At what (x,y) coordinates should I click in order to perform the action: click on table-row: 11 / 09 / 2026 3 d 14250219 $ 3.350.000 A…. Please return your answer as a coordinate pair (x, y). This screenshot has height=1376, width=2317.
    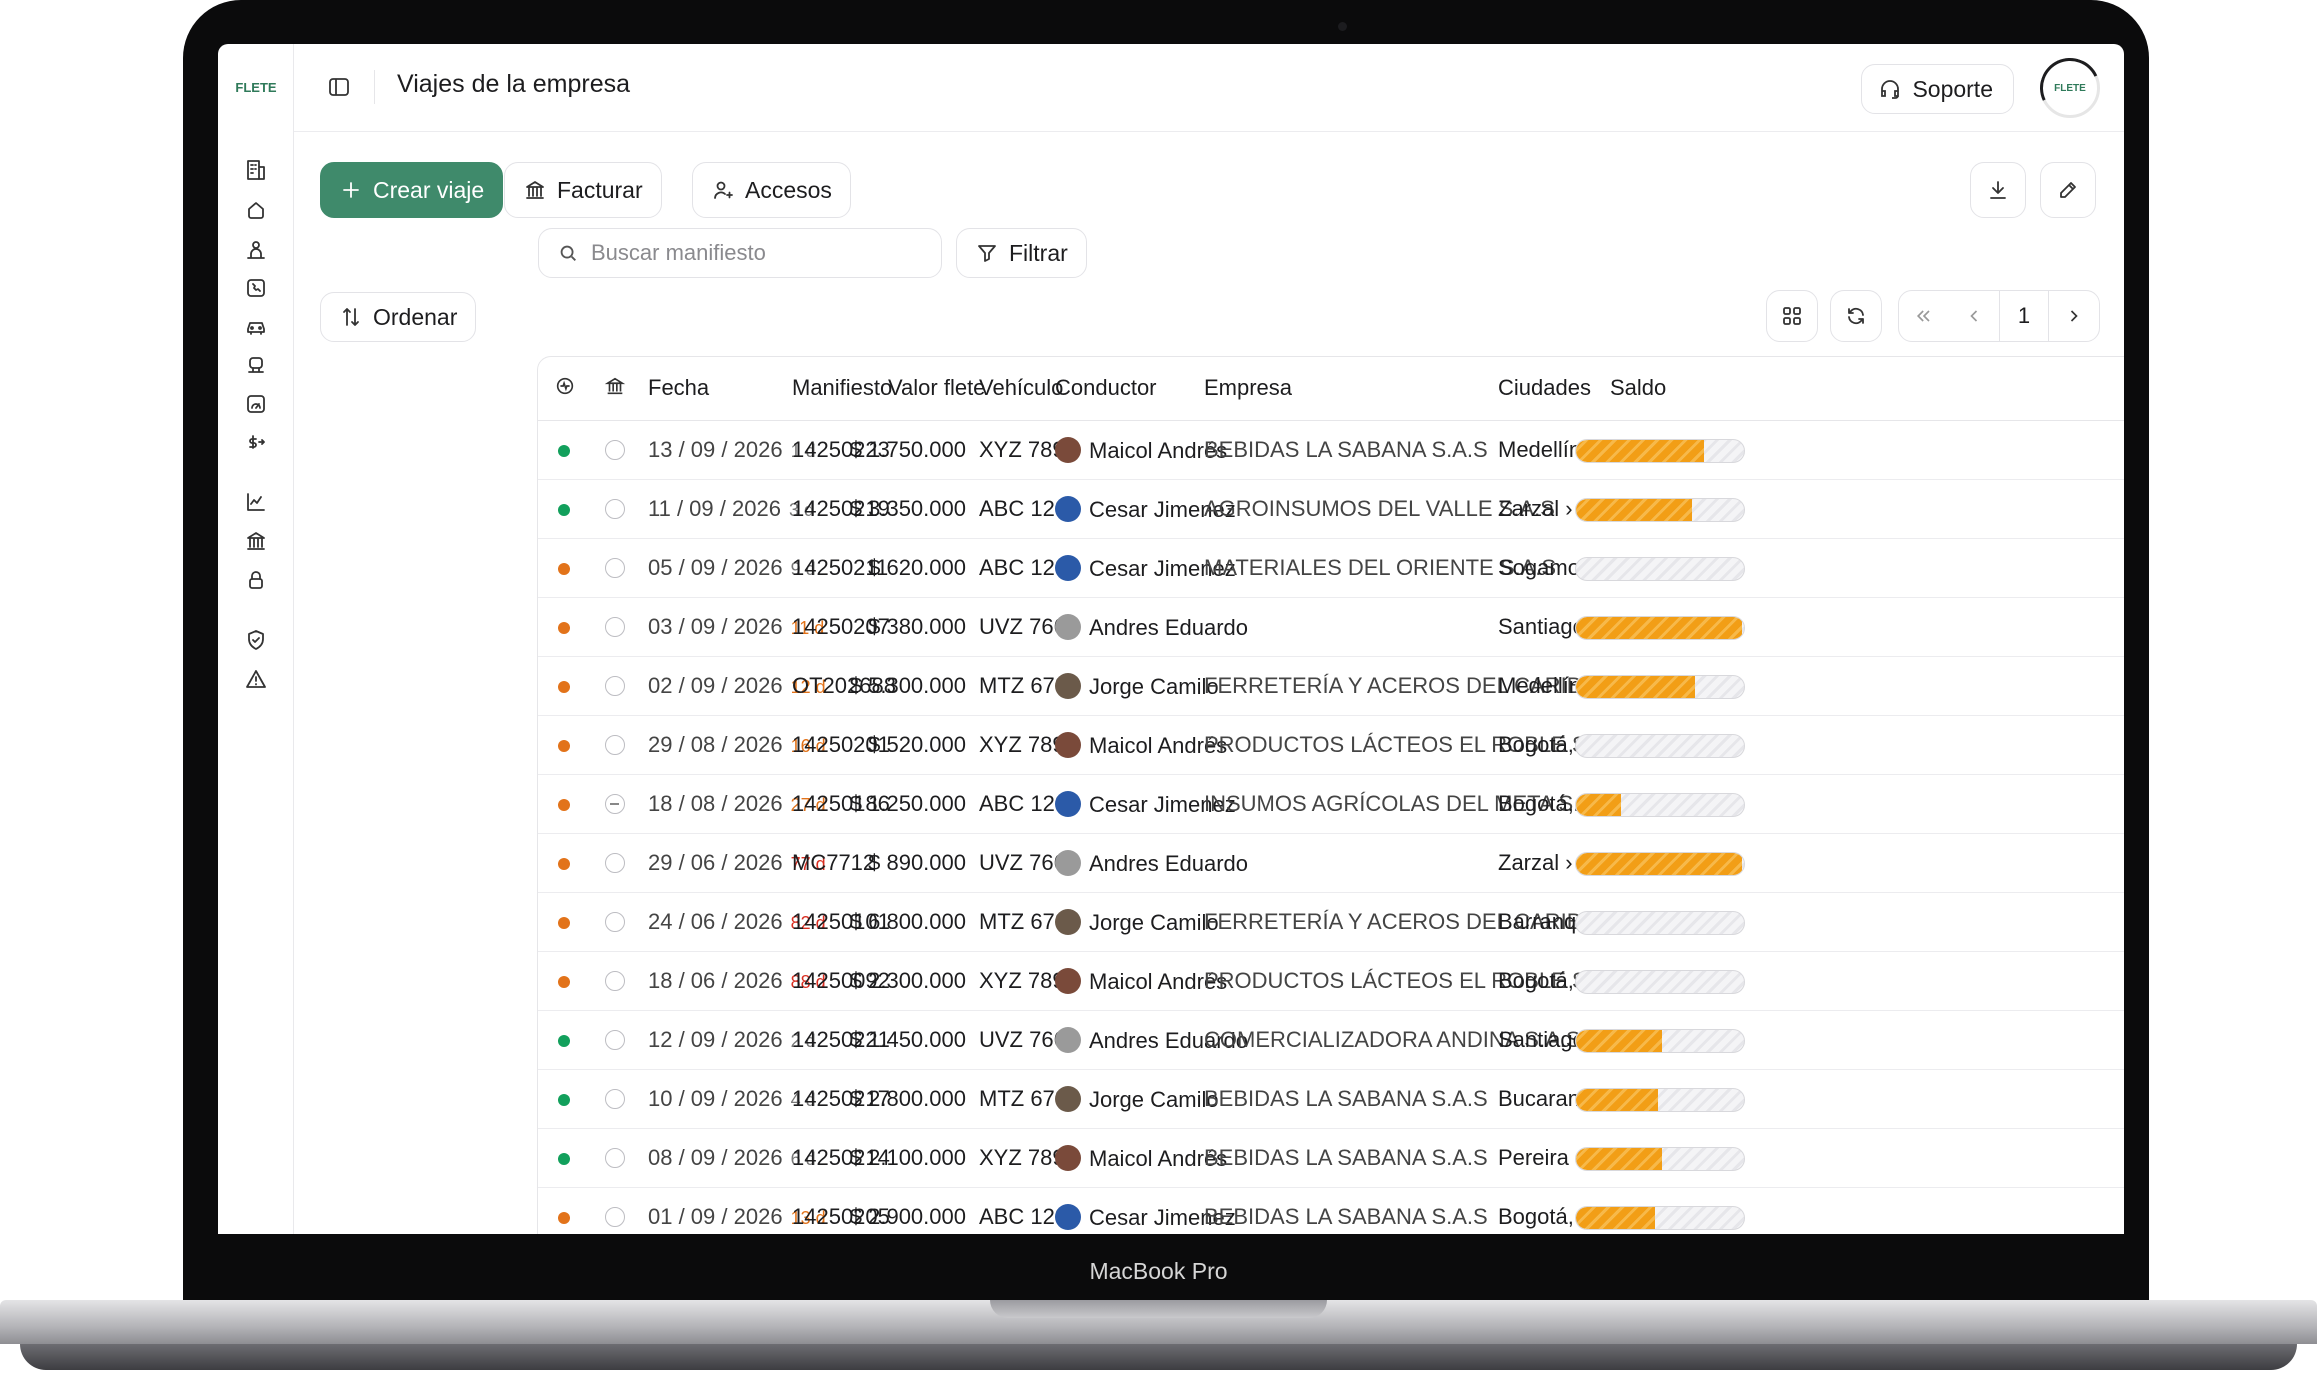
    Looking at the image, I should click on (1331, 509).